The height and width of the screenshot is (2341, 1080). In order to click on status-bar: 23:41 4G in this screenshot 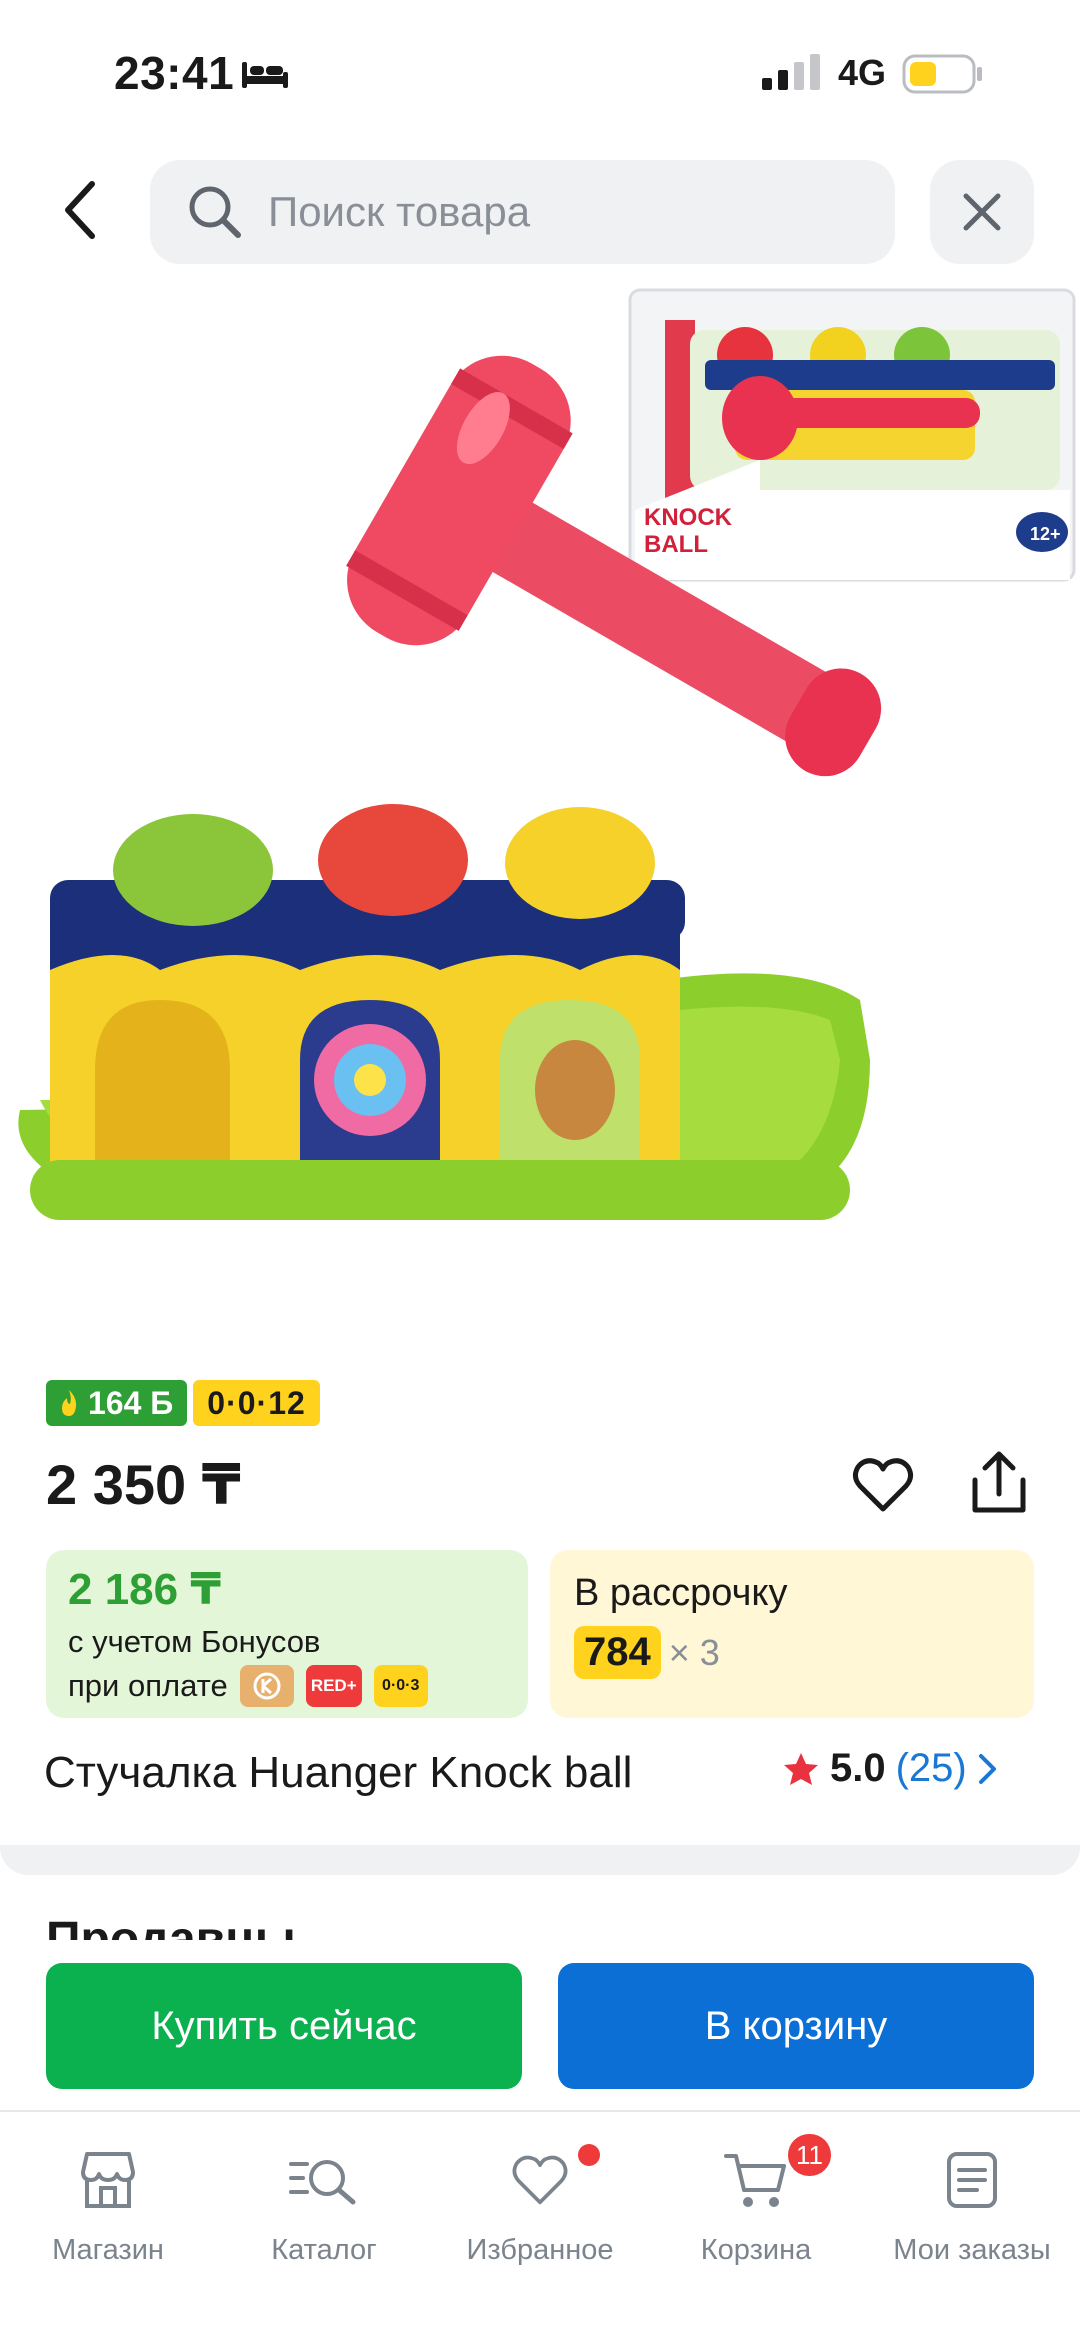, I will do `click(540, 75)`.